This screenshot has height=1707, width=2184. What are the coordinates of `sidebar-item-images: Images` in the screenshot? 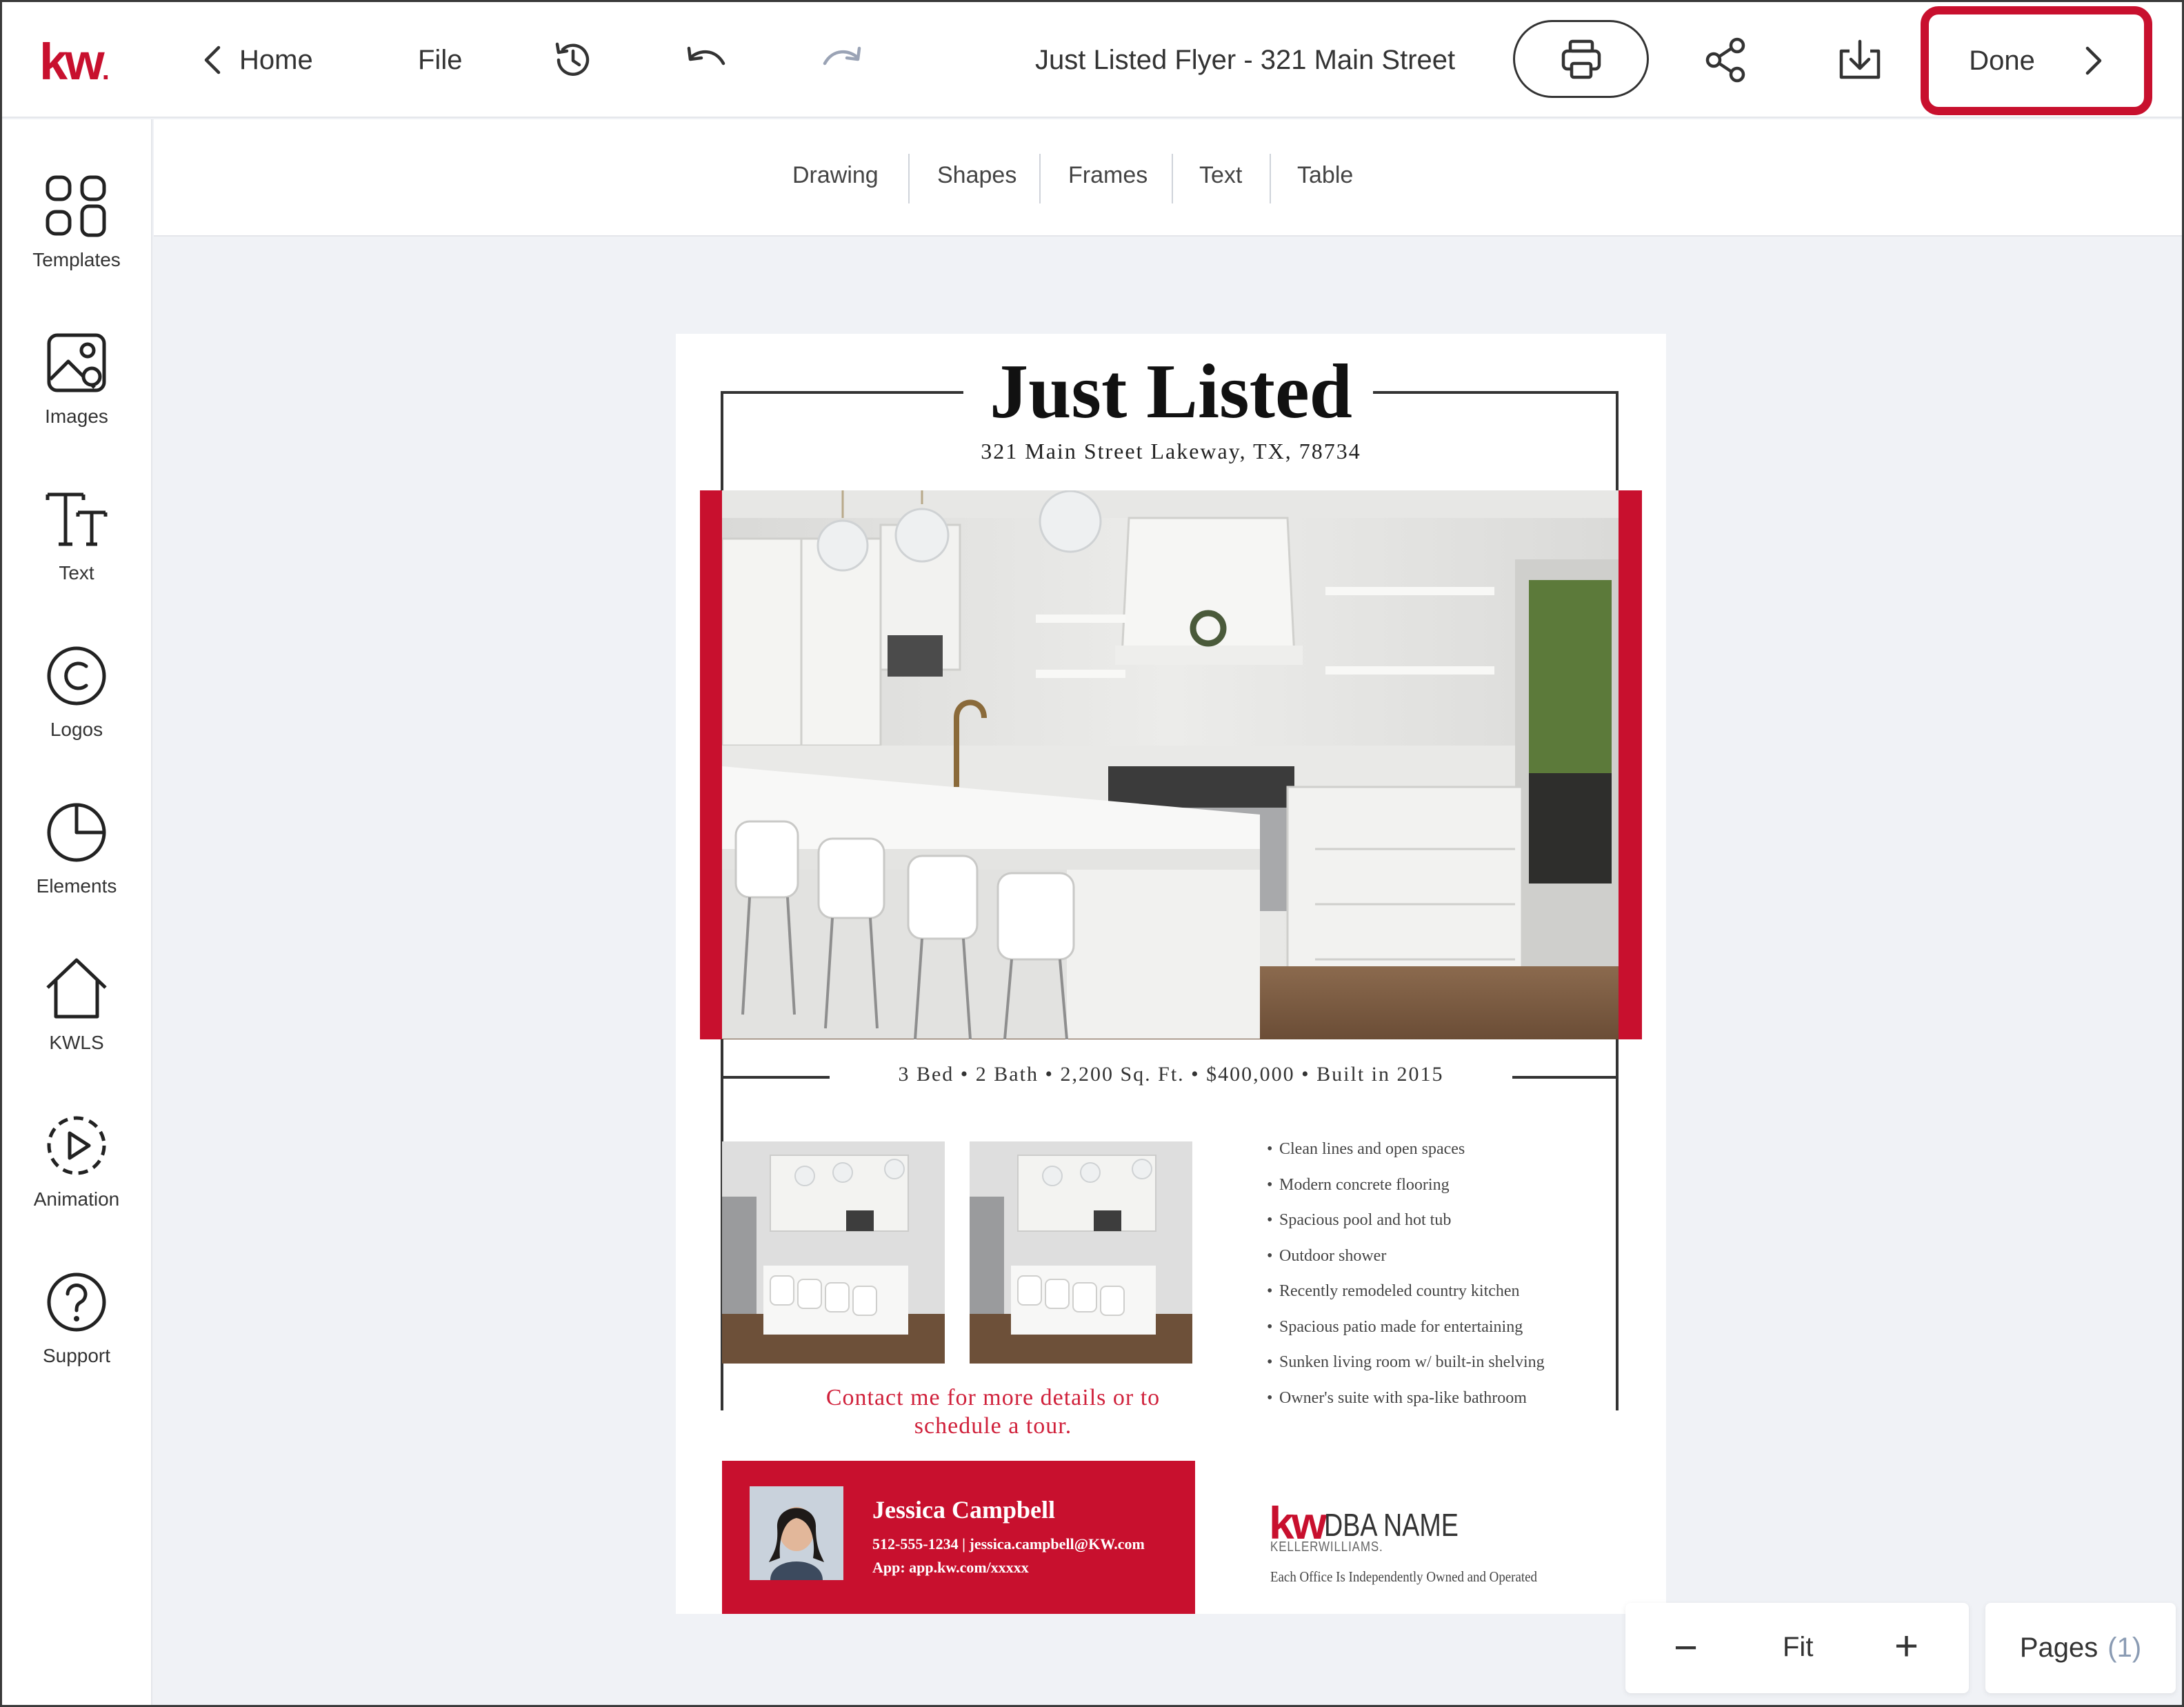 It's located at (76, 378).